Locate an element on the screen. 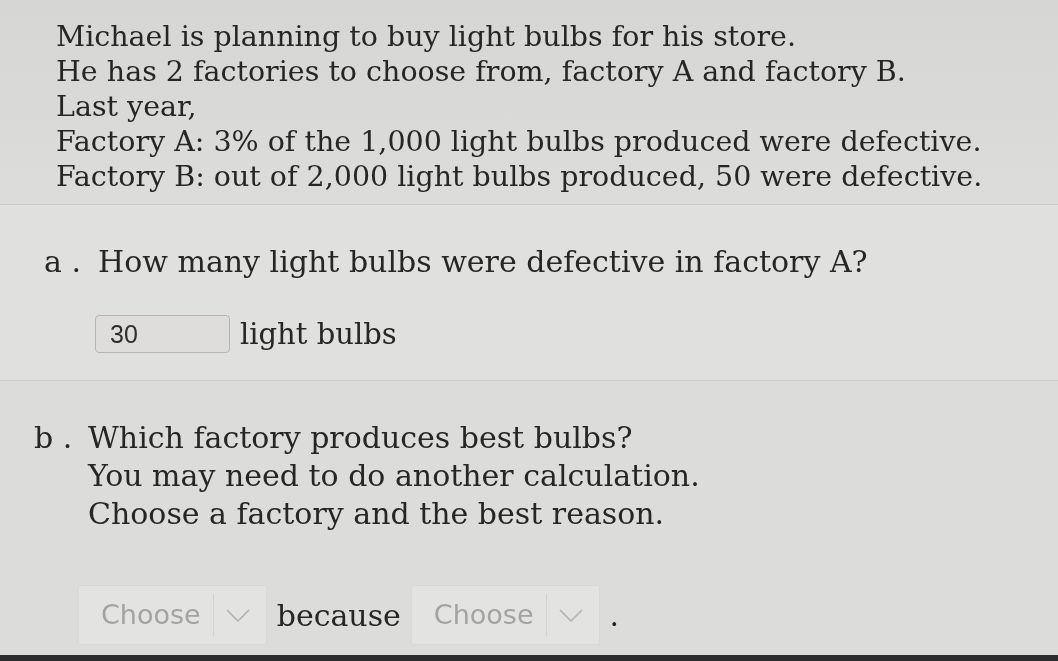 The image size is (1058, 661). question-label: a . is located at coordinates (63, 262).